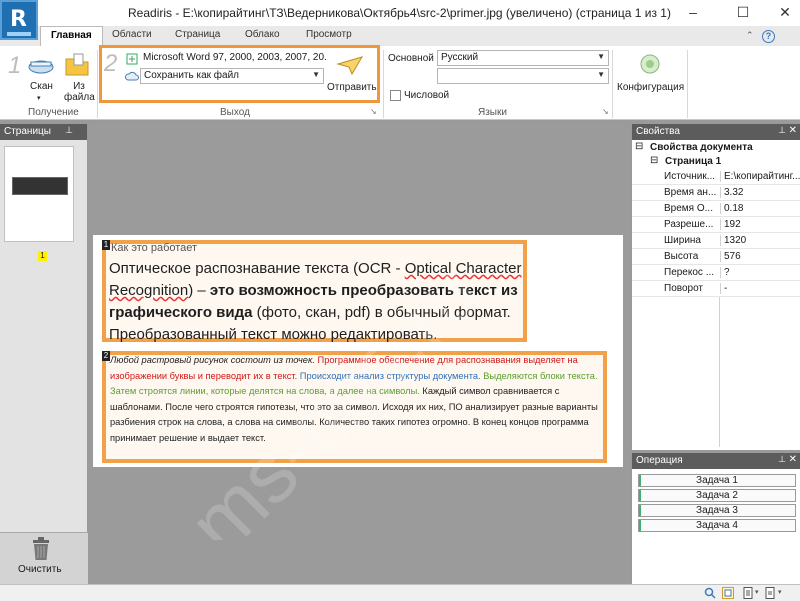 The image size is (800, 601). I want to click on scanner-icon, so click(41, 65).